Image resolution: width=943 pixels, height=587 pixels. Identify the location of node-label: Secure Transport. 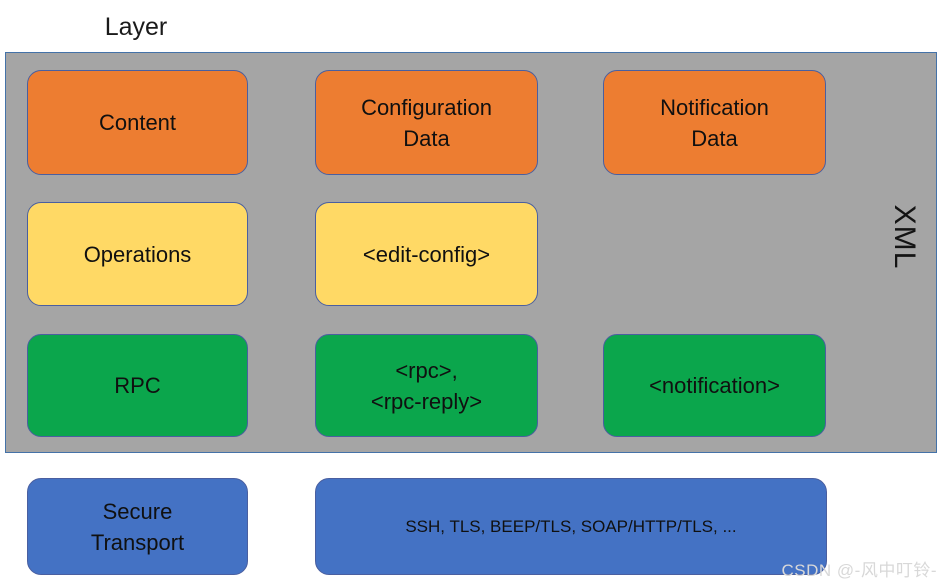
(137, 526).